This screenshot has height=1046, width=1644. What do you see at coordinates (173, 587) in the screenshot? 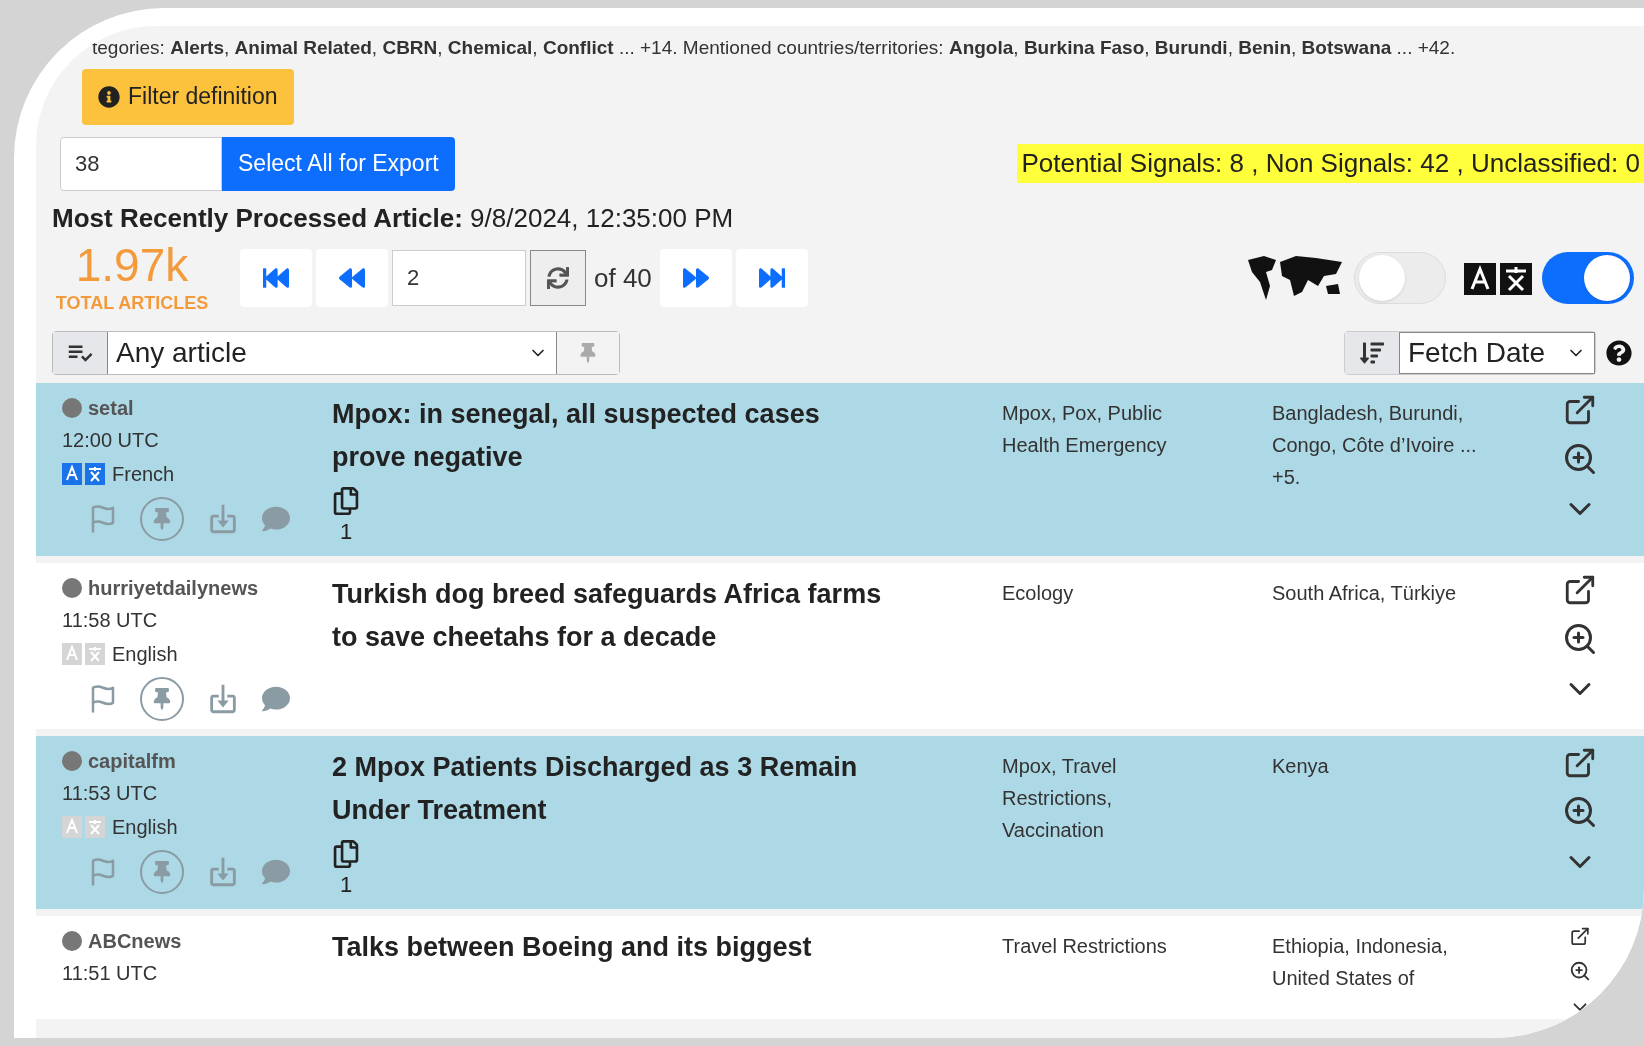
I see `source-name: hurriyetdailynews` at bounding box center [173, 587].